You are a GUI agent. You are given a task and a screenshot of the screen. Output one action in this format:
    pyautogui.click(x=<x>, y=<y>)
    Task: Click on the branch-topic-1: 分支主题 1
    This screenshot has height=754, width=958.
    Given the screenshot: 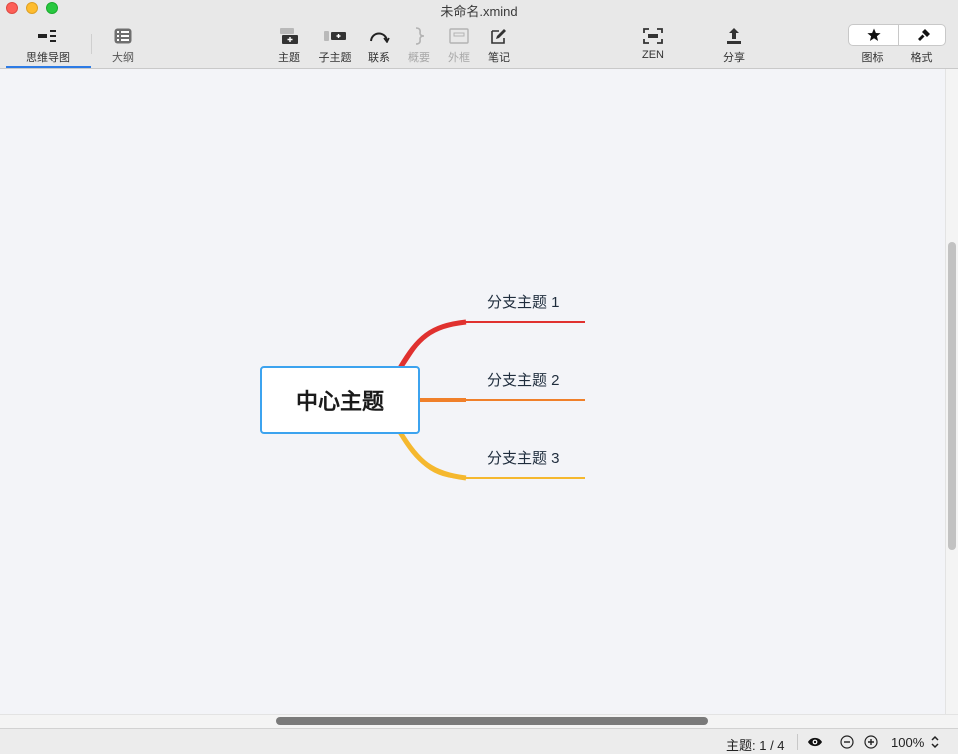 What is the action you would take?
    pyautogui.click(x=523, y=301)
    